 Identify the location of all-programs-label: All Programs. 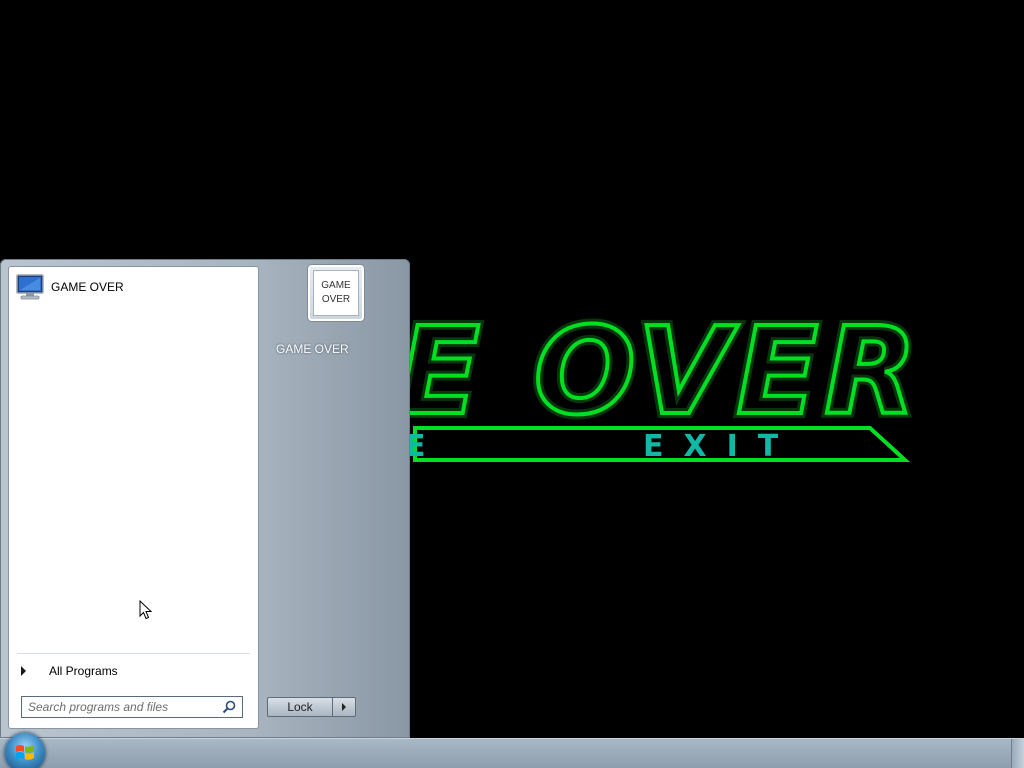
(83, 671).